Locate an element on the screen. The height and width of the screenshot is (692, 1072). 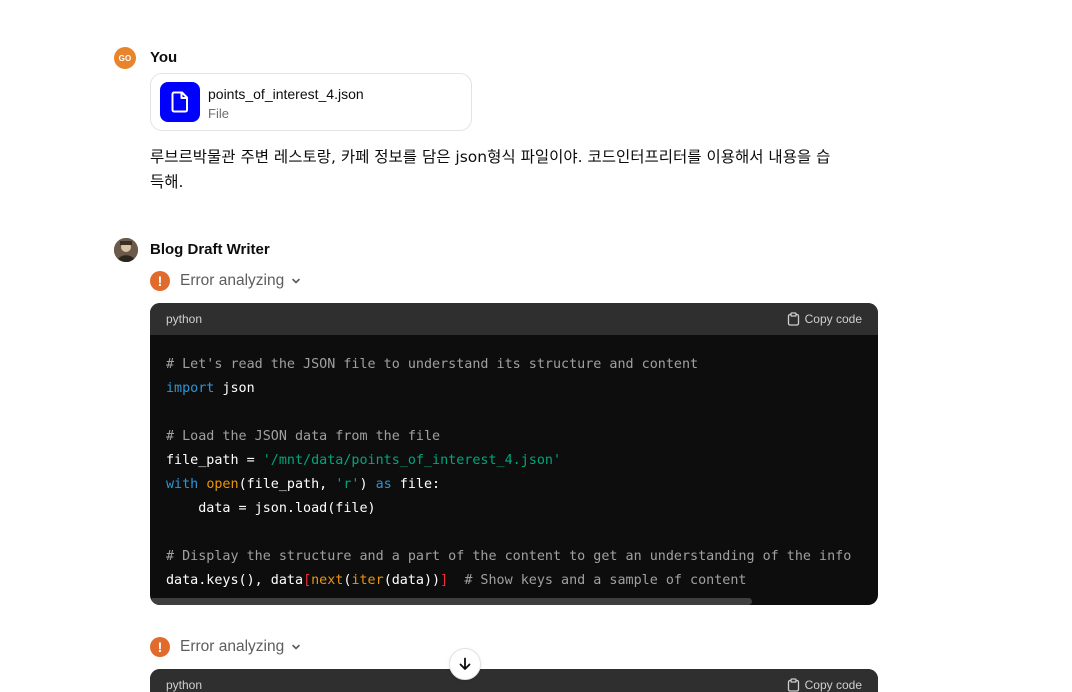
horizontal-scrollbar is located at coordinates (514, 601).